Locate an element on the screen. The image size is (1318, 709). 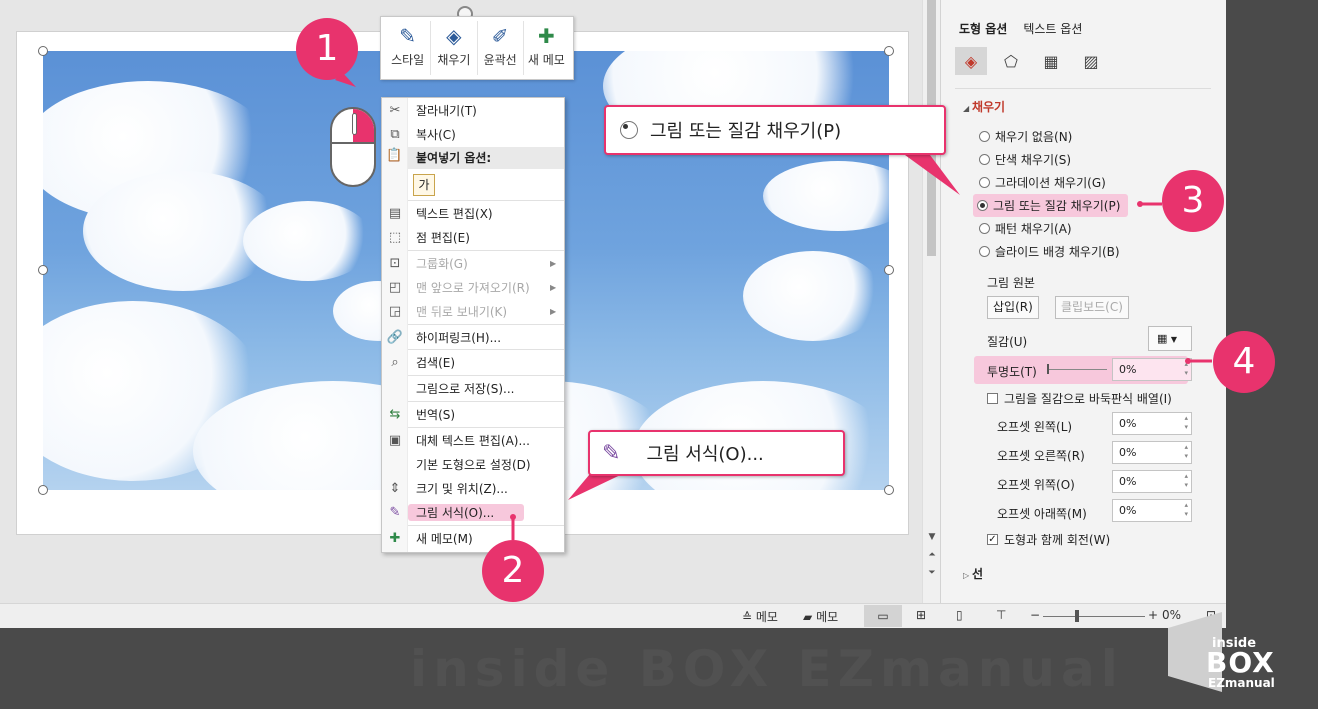
fill-option-gradient: 그라데이션 채우기(G) is located at coordinates (1042, 182).